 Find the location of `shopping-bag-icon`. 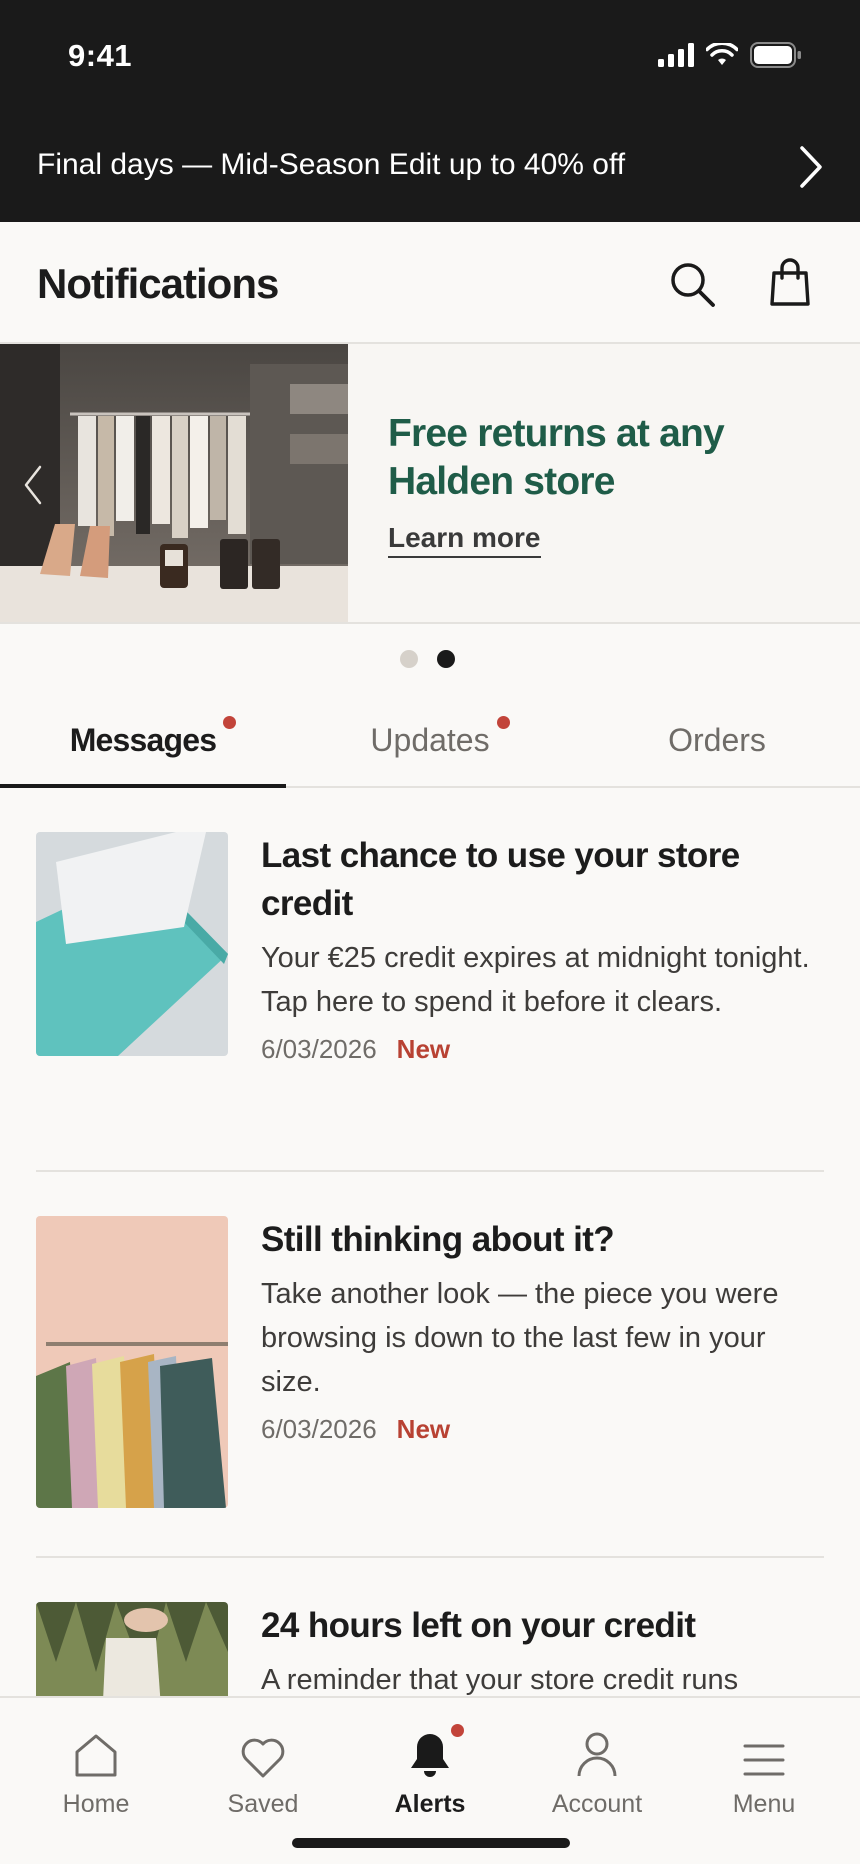

shopping-bag-icon is located at coordinates (790, 283).